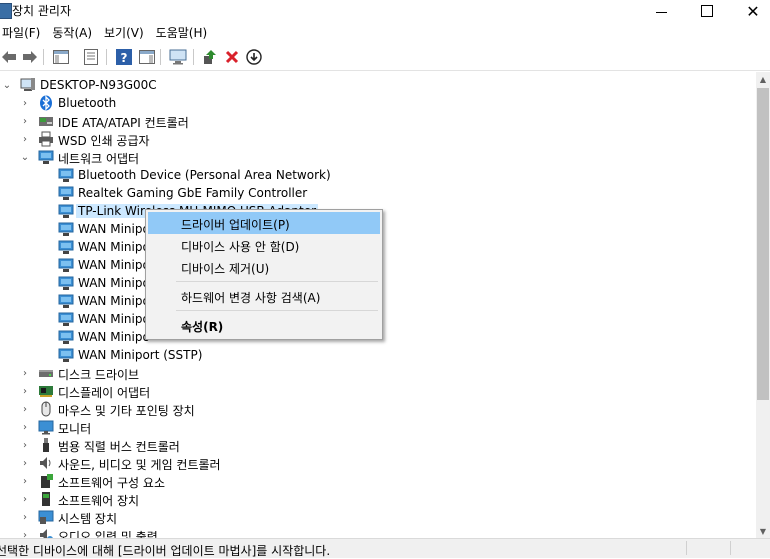 The width and height of the screenshot is (770, 559). What do you see at coordinates (763, 244) in the screenshot?
I see `scrollbar-thumb` at bounding box center [763, 244].